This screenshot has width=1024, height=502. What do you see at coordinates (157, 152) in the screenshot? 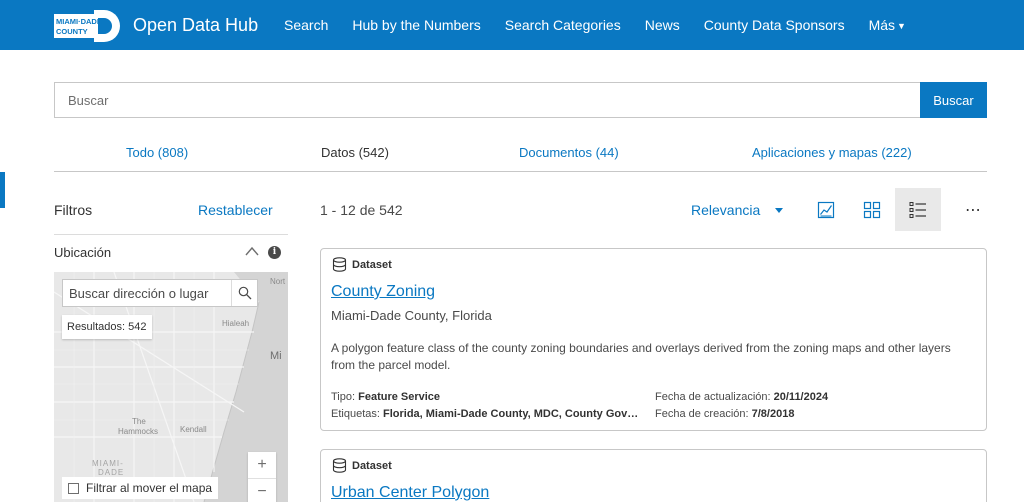
I see `tab-all: Todo (808)` at bounding box center [157, 152].